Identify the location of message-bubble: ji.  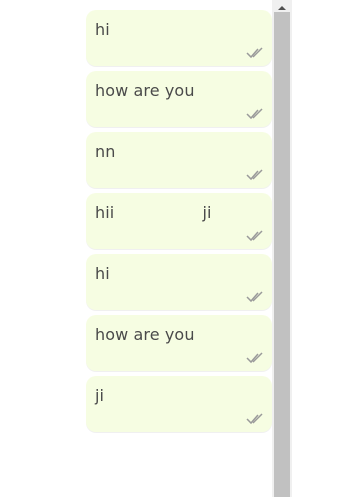
(179, 404).